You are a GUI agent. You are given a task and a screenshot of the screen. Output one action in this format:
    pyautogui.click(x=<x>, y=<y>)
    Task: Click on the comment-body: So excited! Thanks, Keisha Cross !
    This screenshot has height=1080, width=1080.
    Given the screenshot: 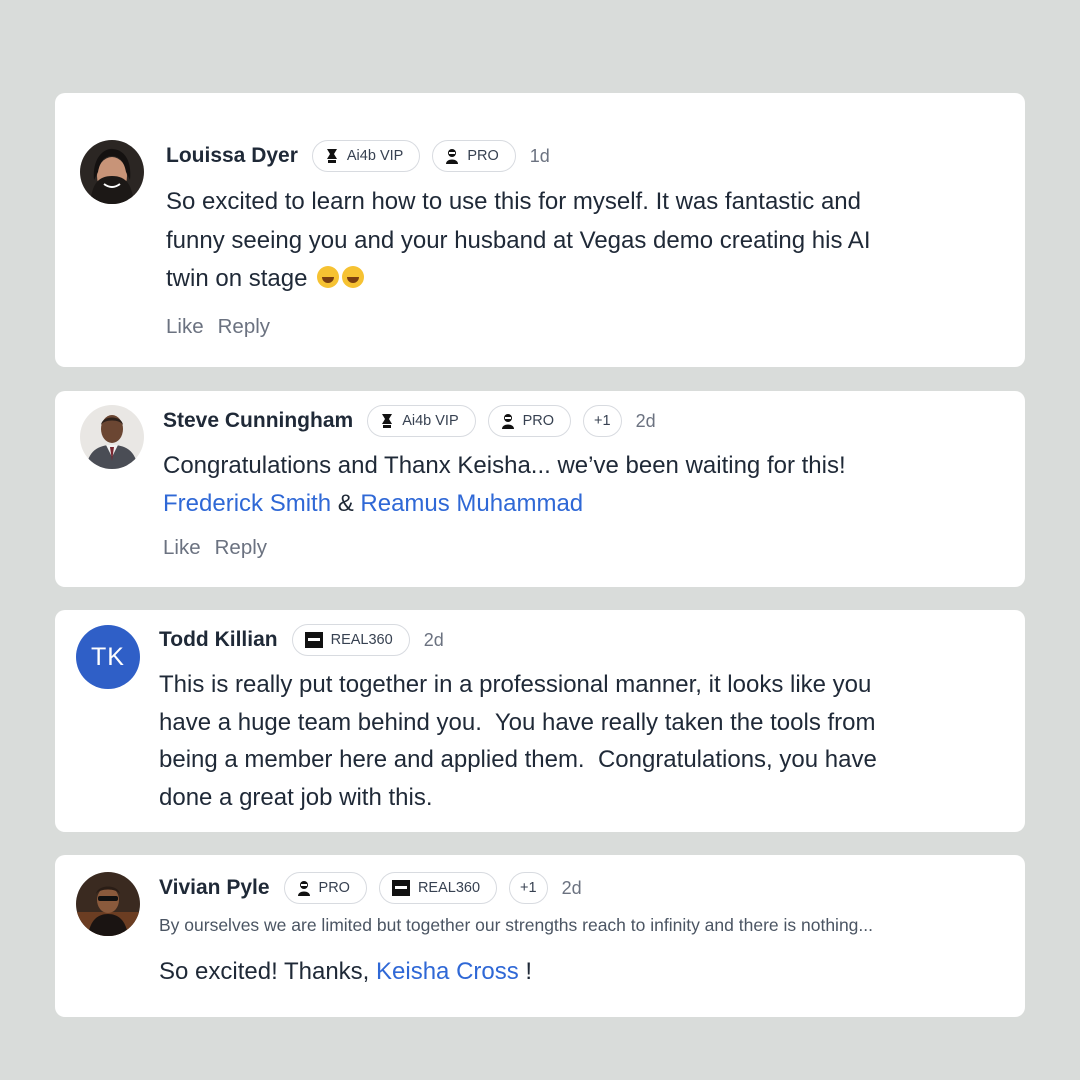 What is the action you would take?
    pyautogui.click(x=345, y=972)
    